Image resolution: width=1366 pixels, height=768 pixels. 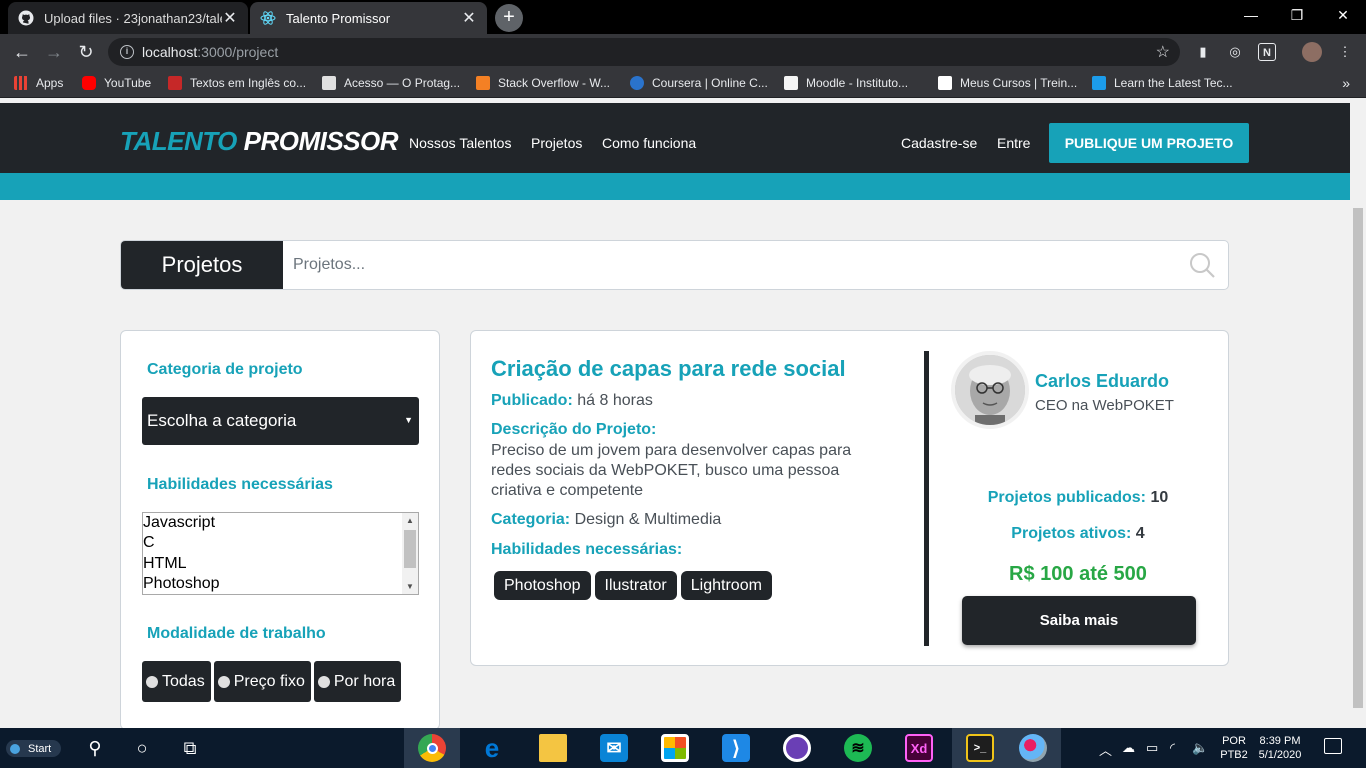 What do you see at coordinates (259, 141) in the screenshot?
I see `site-logo: TALENTO PROMISSOR` at bounding box center [259, 141].